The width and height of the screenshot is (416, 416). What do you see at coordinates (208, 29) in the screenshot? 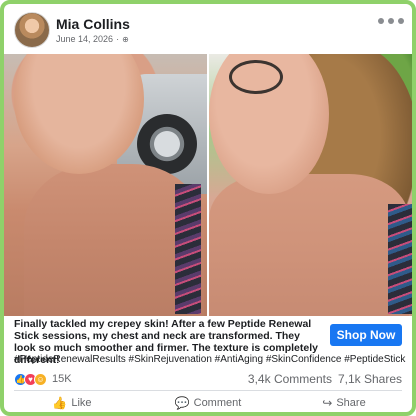
I see `post-header: Mia Collins June 14, 2026 · ⊕` at bounding box center [208, 29].